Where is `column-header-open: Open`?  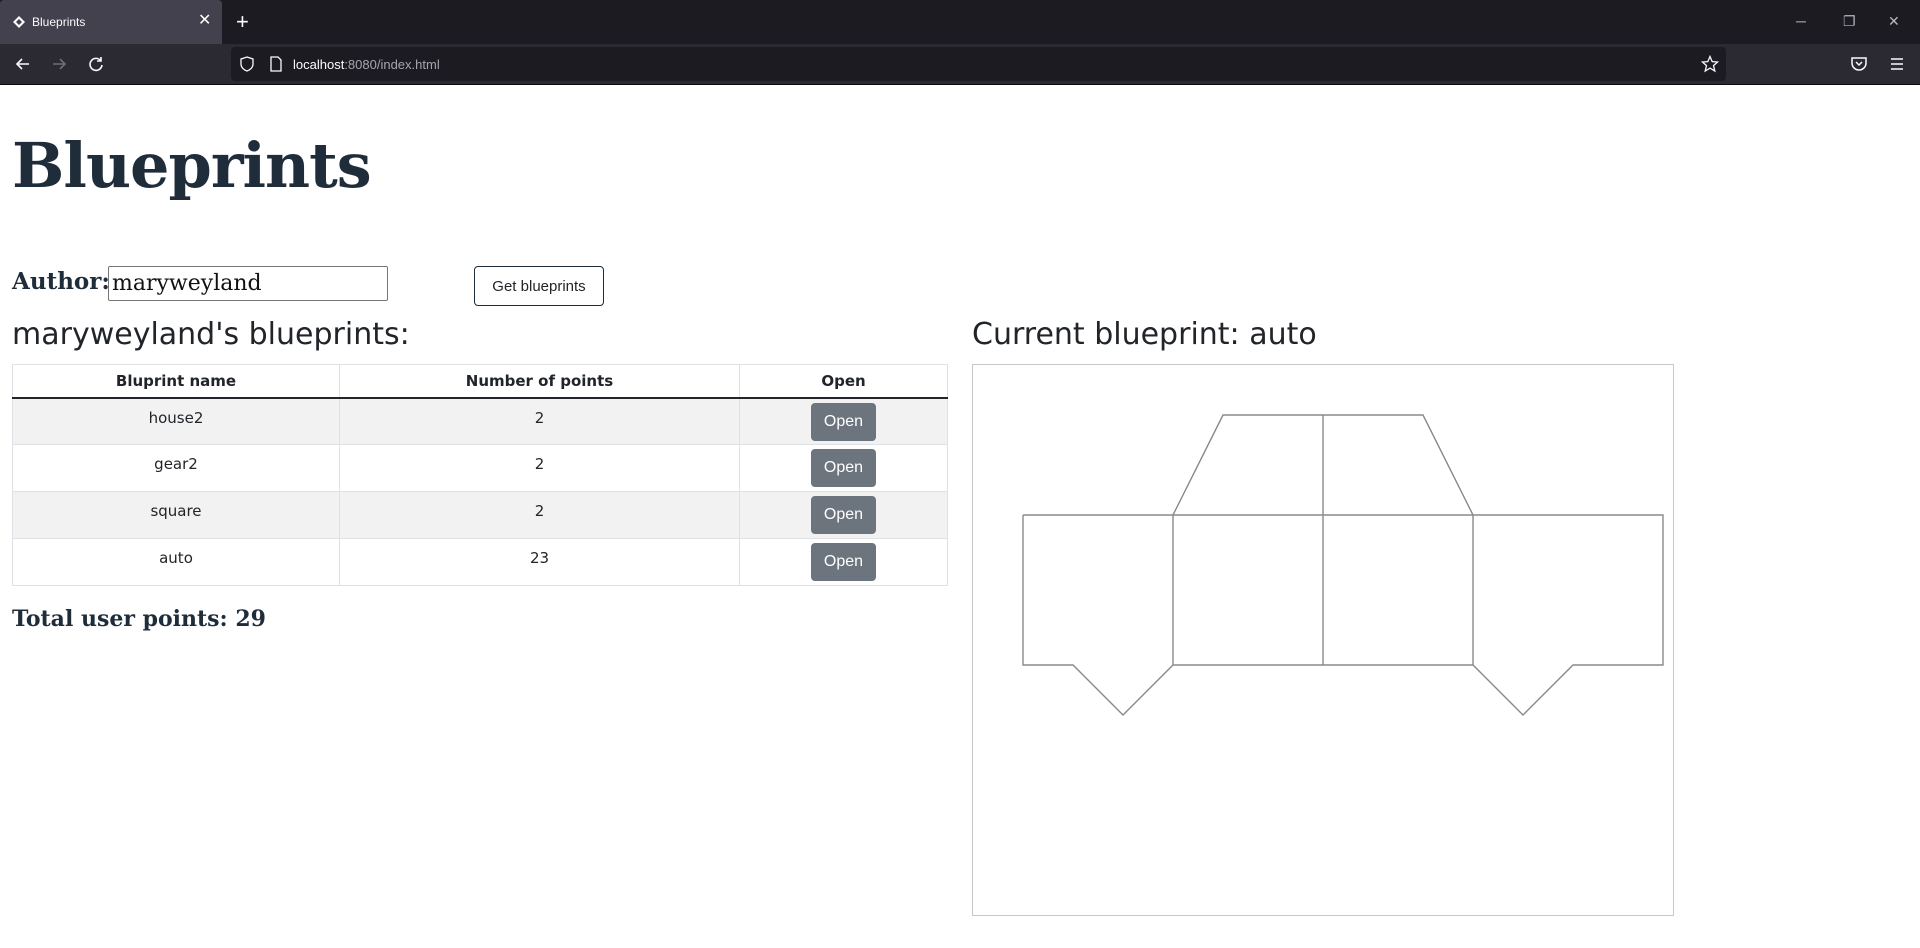 column-header-open: Open is located at coordinates (843, 381).